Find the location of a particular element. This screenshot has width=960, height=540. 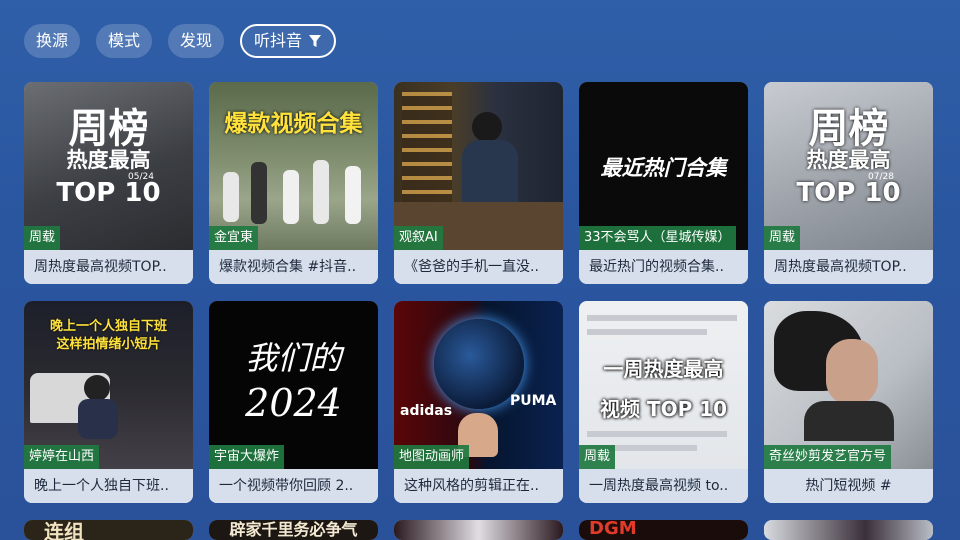

video-thumbnail: 我们的 2024 宇宙大爆炸 is located at coordinates (293, 385).